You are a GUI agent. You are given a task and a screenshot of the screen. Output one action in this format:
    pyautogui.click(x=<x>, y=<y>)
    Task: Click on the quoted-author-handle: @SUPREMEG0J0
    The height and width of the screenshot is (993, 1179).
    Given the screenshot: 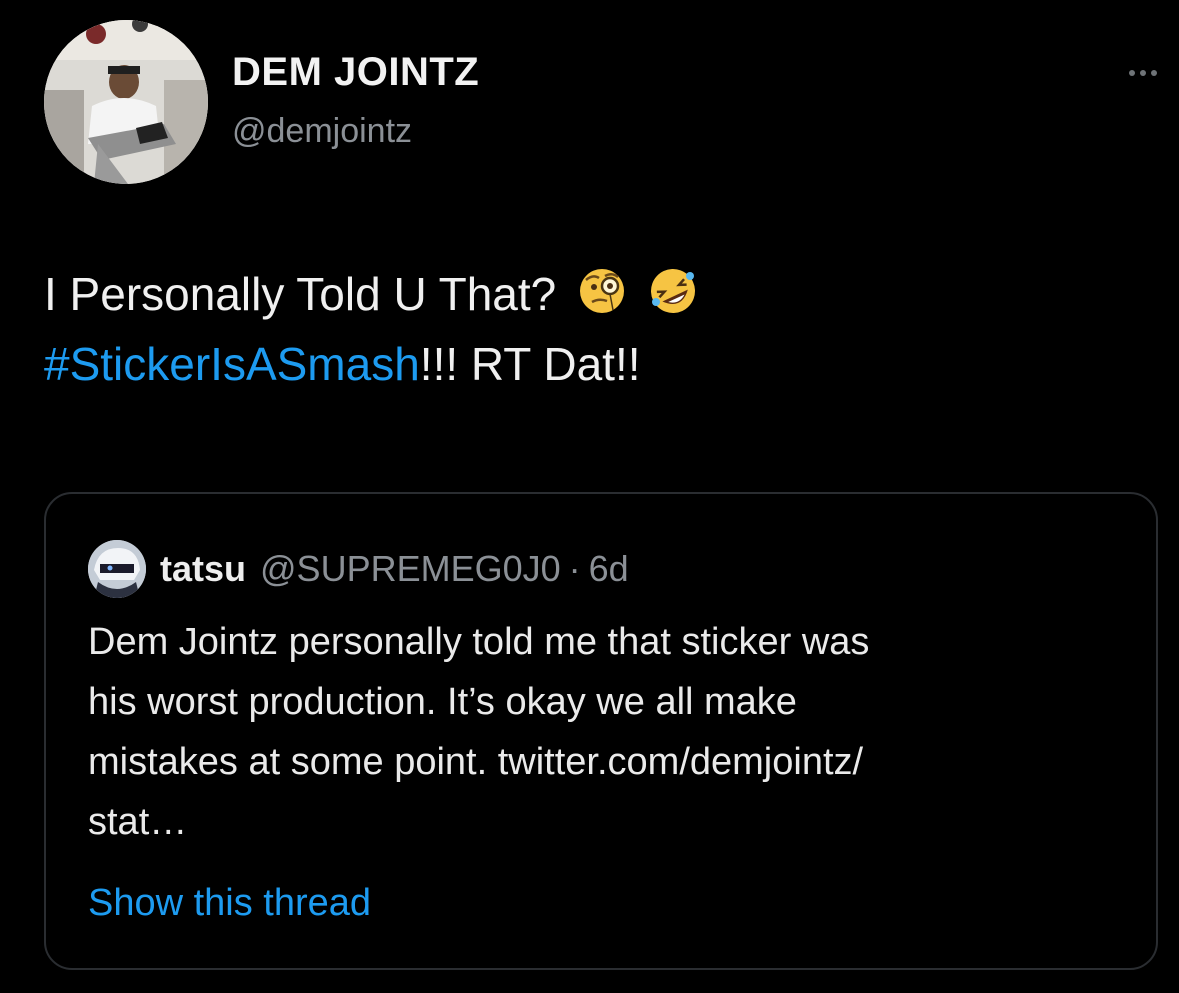 What is the action you would take?
    pyautogui.click(x=410, y=569)
    